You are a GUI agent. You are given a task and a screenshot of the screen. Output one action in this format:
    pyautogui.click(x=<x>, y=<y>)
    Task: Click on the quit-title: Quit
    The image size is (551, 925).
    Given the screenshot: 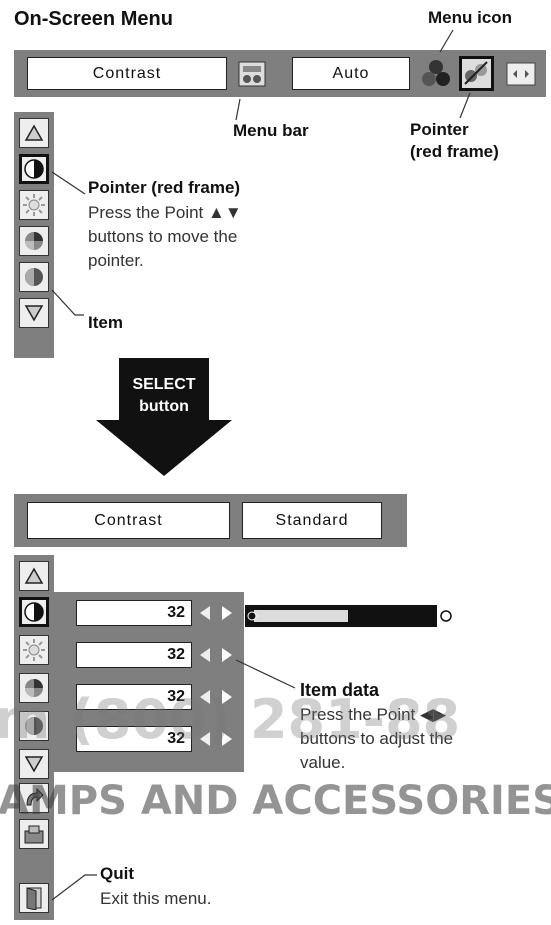 What is the action you would take?
    pyautogui.click(x=117, y=873)
    